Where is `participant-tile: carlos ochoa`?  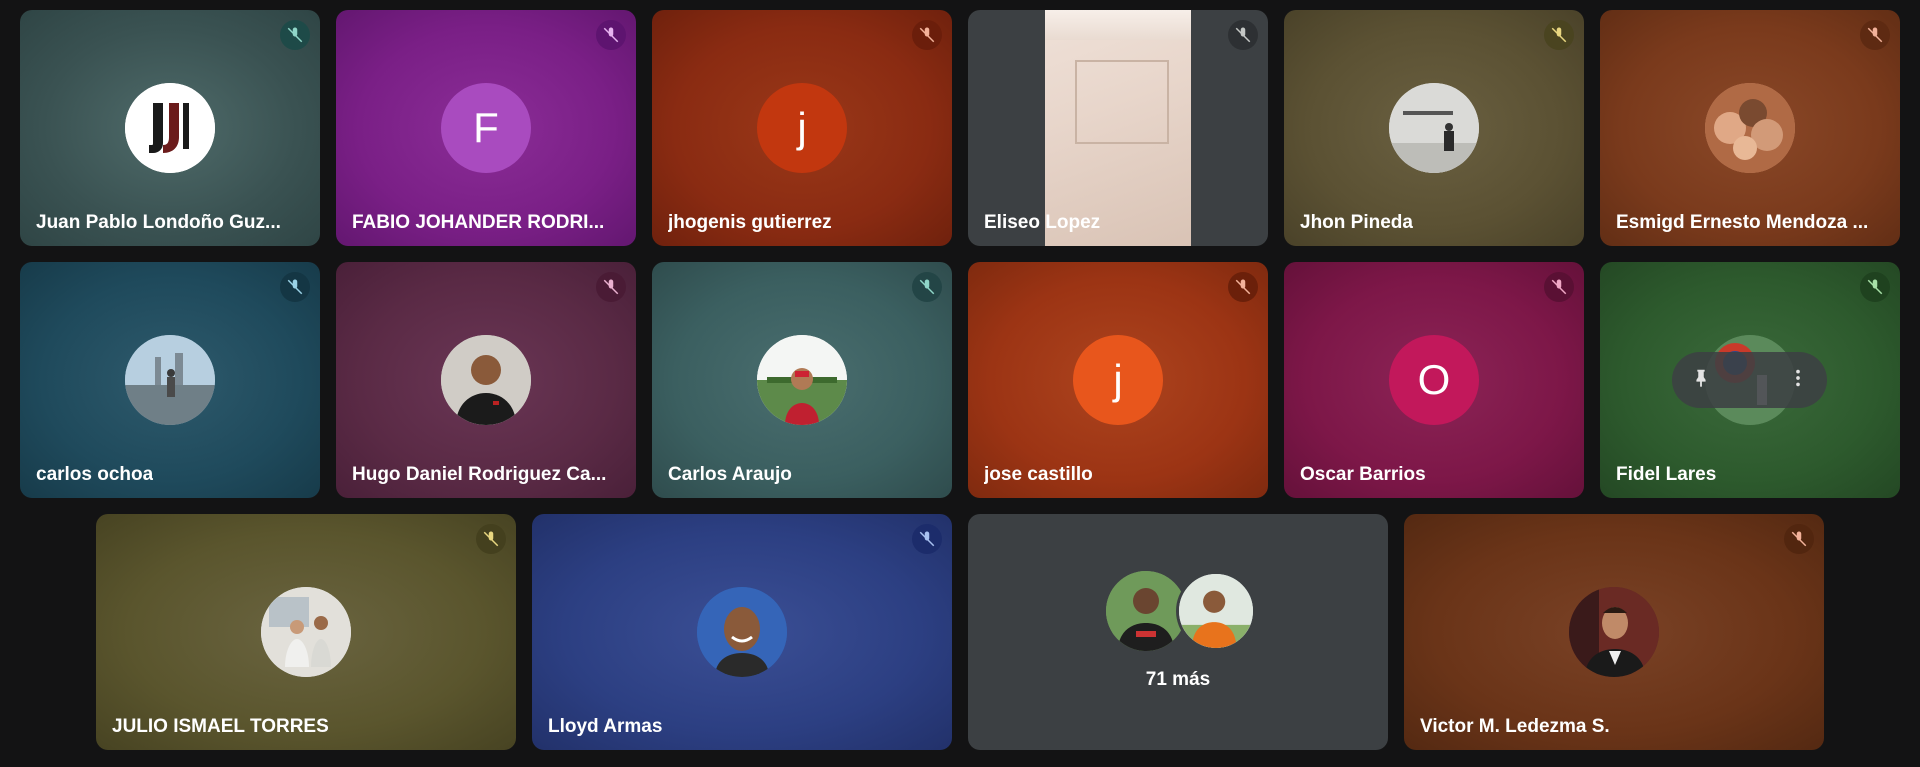 participant-tile: carlos ochoa is located at coordinates (170, 380).